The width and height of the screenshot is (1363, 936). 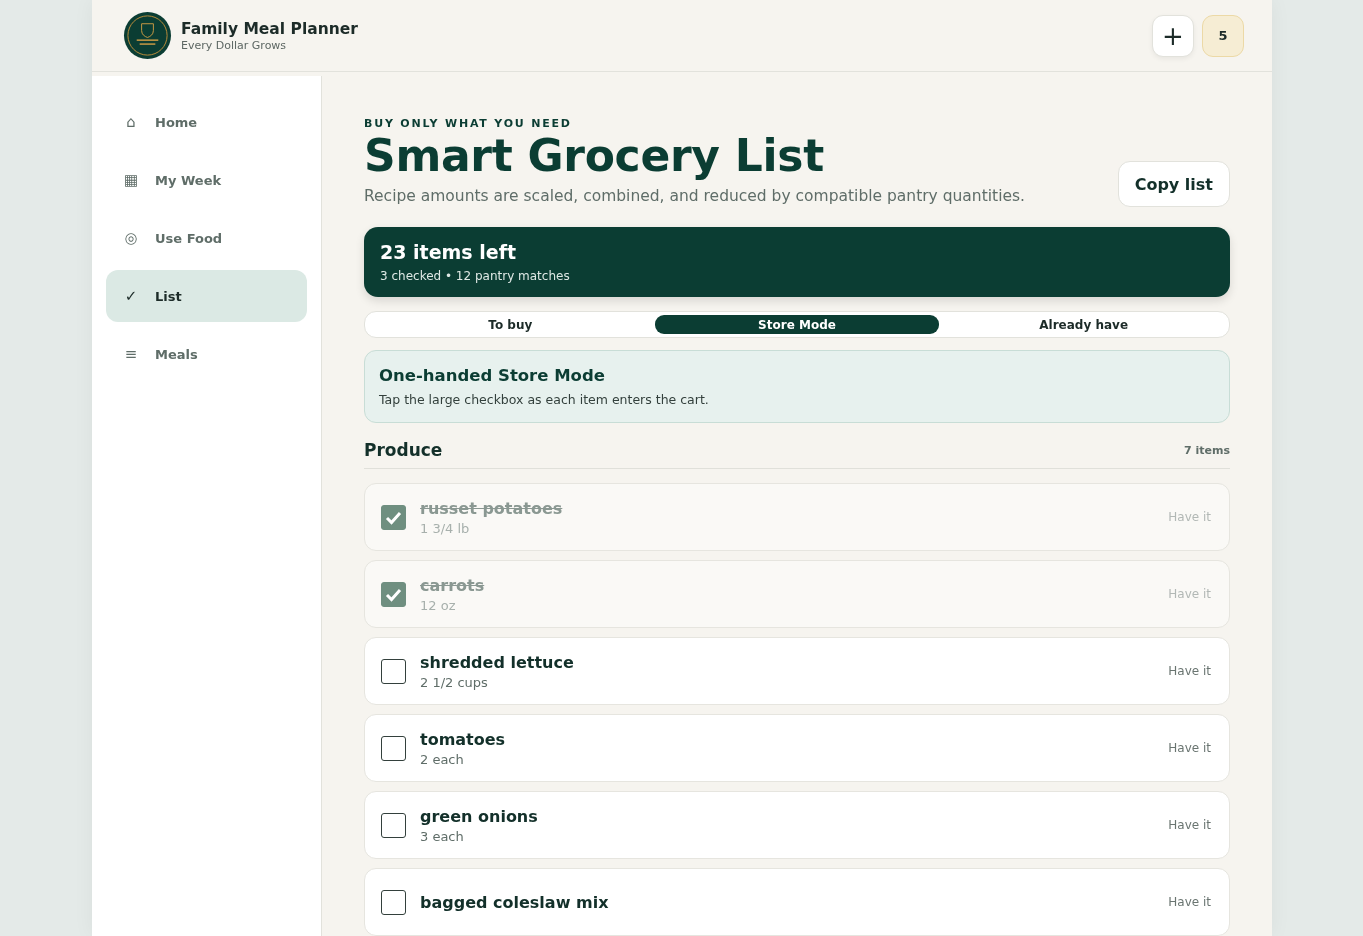 What do you see at coordinates (448, 252) in the screenshot?
I see `summary-title: 23 items left` at bounding box center [448, 252].